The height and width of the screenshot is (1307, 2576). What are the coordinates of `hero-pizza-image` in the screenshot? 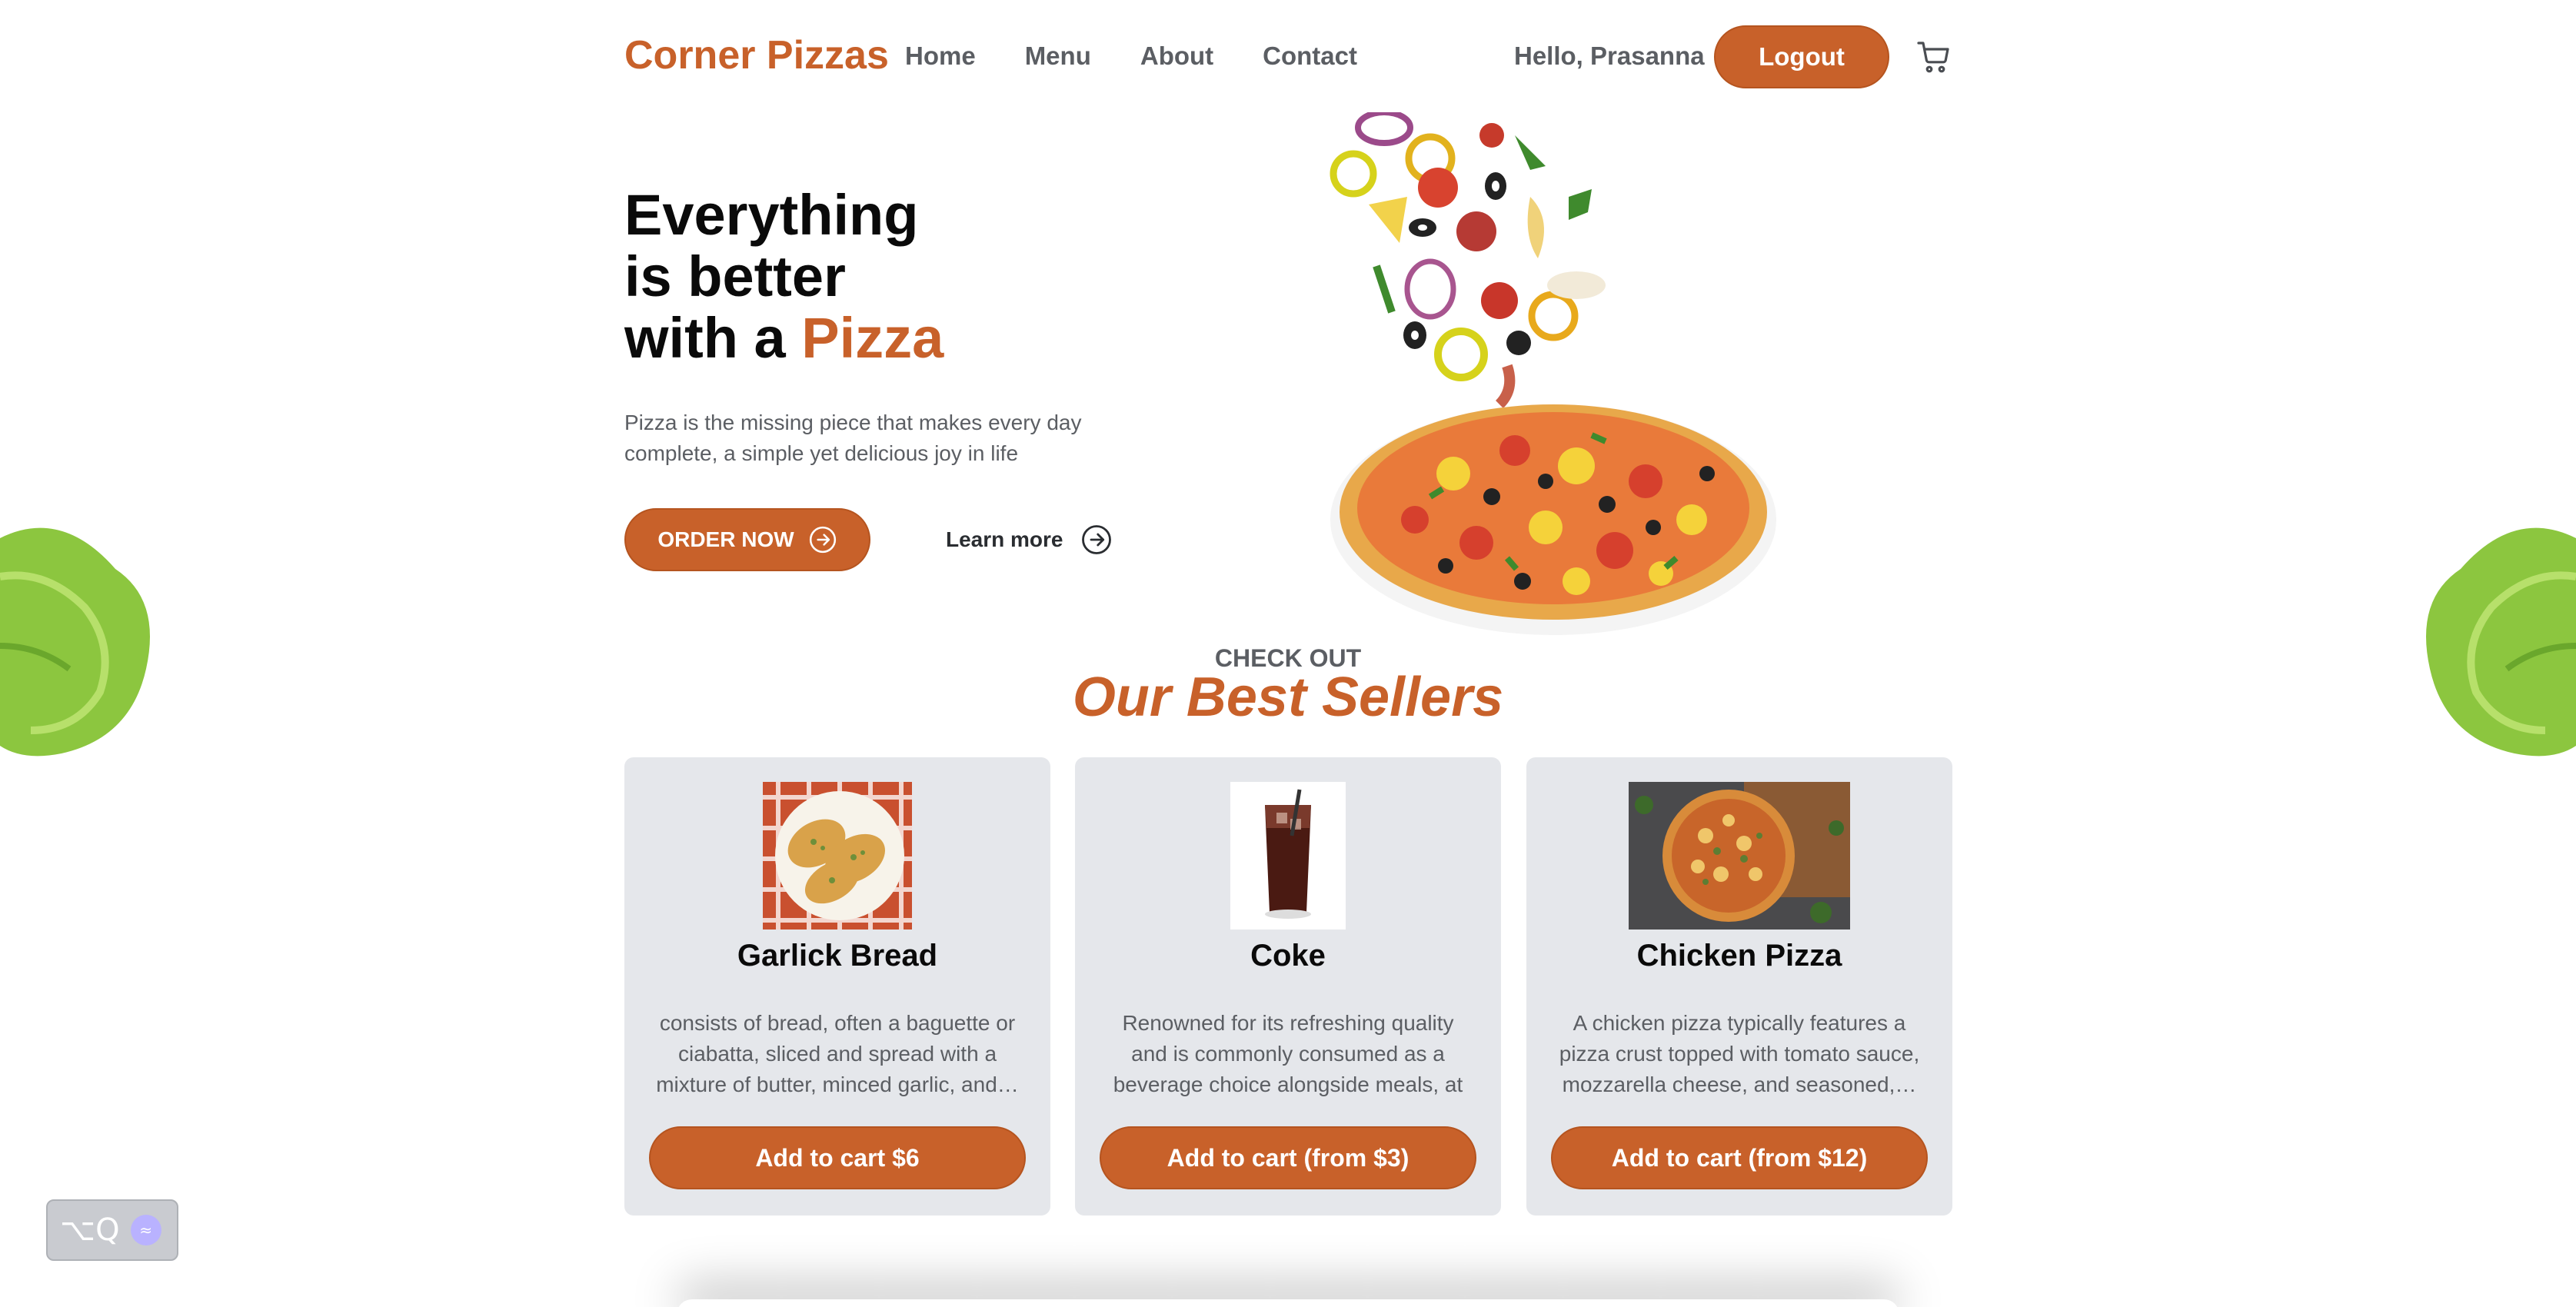 It's located at (1553, 373).